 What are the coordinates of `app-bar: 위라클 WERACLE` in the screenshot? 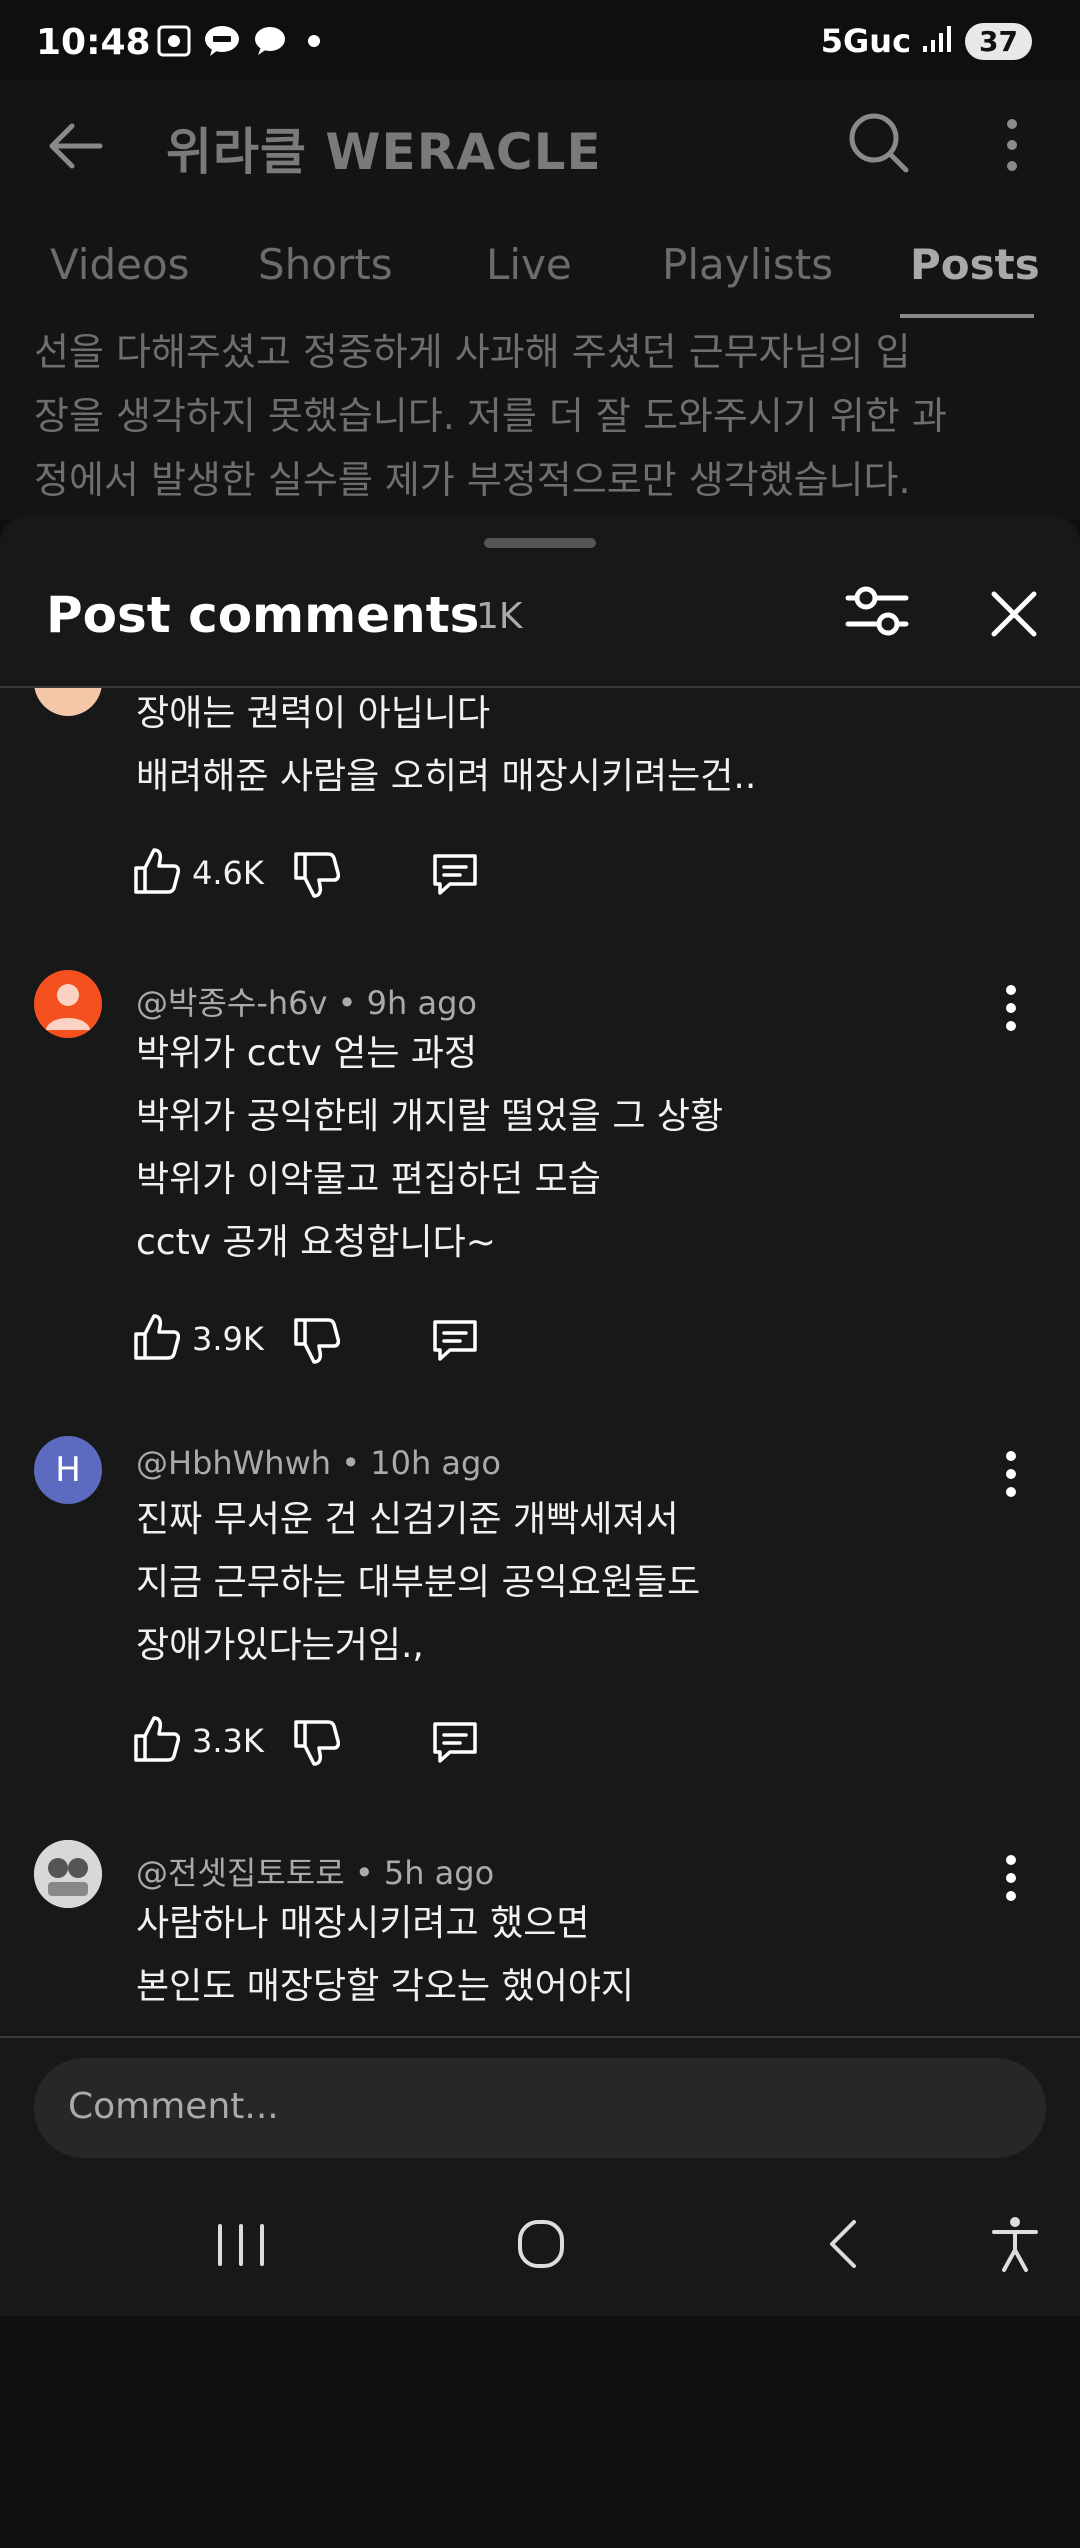 It's located at (540, 145).